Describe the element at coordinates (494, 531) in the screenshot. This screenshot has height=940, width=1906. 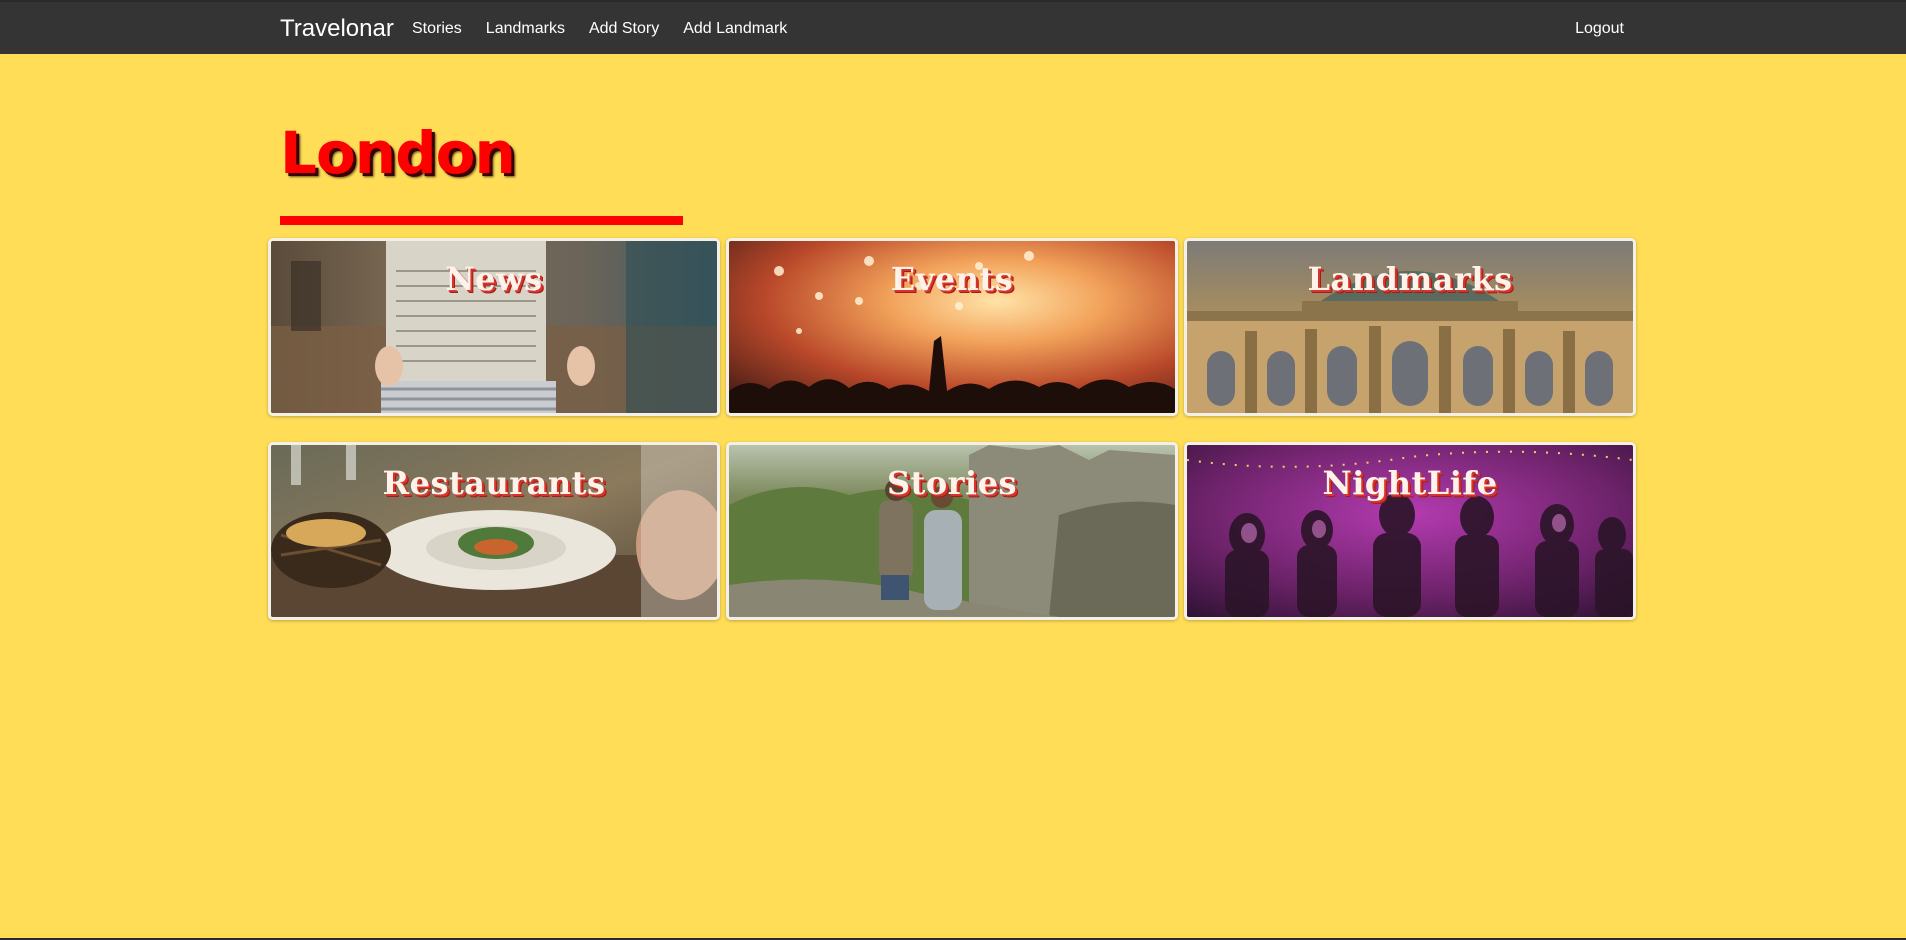
I see `category-card-restaurants: Restaurants` at that location.